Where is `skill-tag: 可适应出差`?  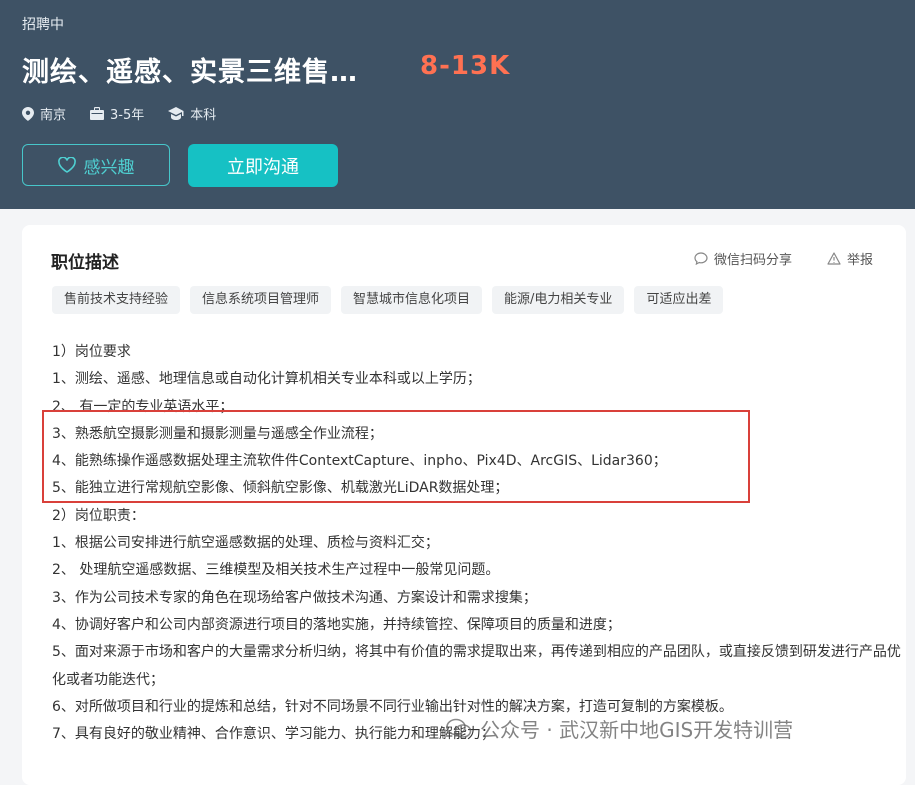 skill-tag: 可适应出差 is located at coordinates (679, 300).